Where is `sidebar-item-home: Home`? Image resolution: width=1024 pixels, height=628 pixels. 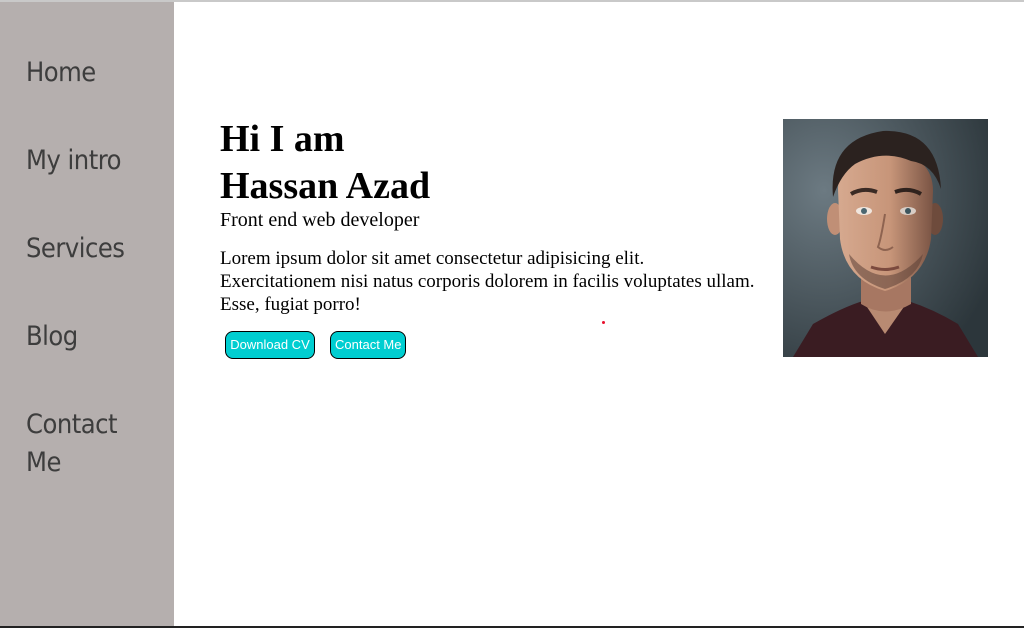 sidebar-item-home: Home is located at coordinates (91, 73).